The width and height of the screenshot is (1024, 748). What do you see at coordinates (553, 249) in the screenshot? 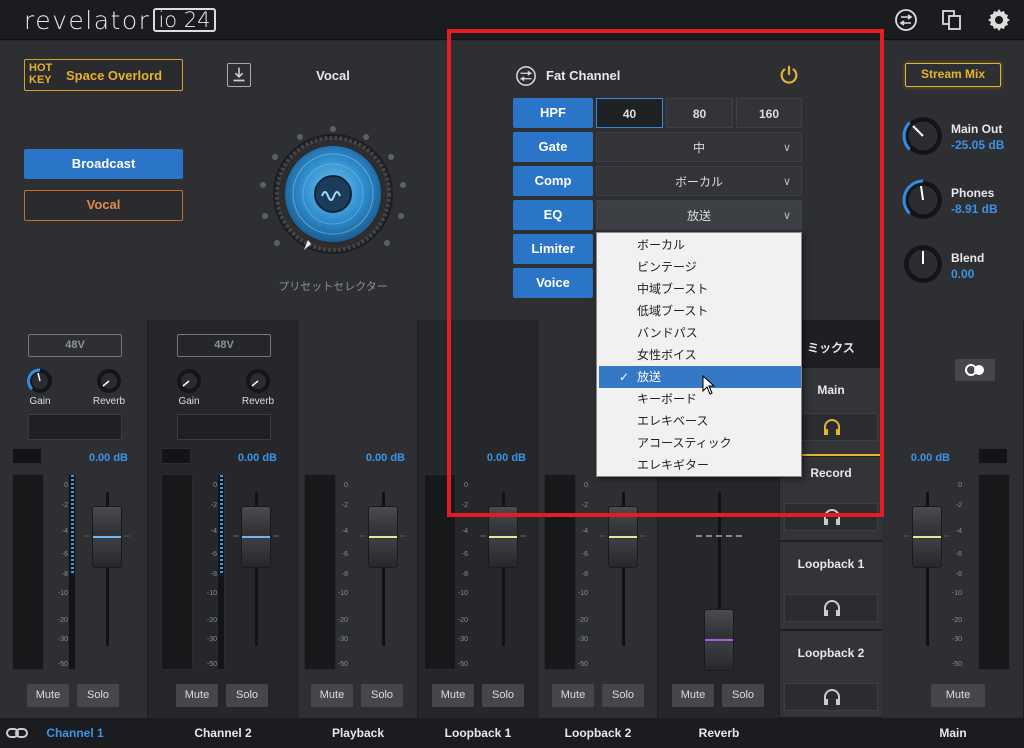
I see `limiter-button: Limiter` at bounding box center [553, 249].